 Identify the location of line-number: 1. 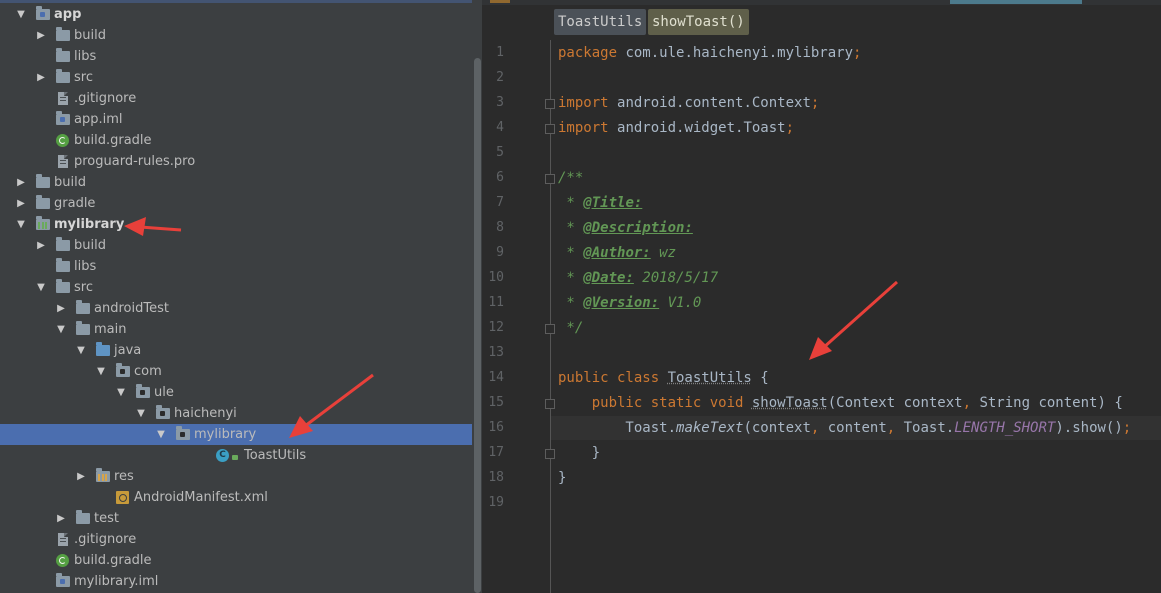
(500, 52).